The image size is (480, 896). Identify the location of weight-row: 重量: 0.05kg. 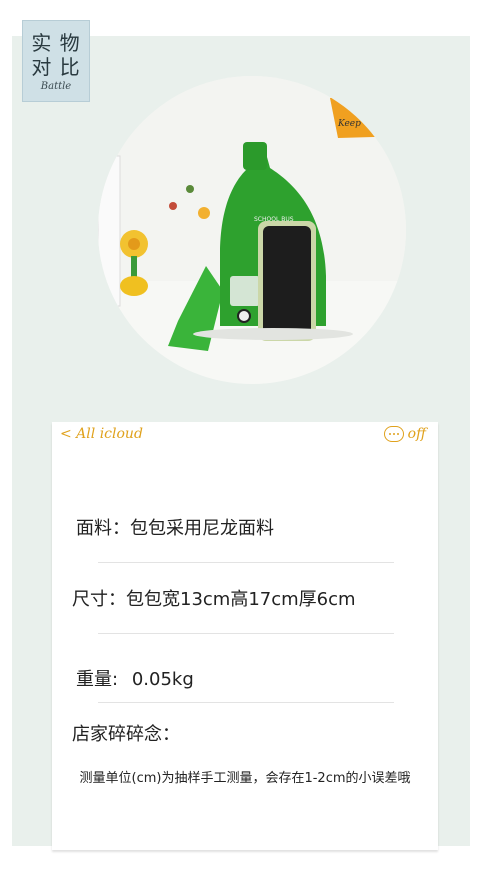
(269, 678).